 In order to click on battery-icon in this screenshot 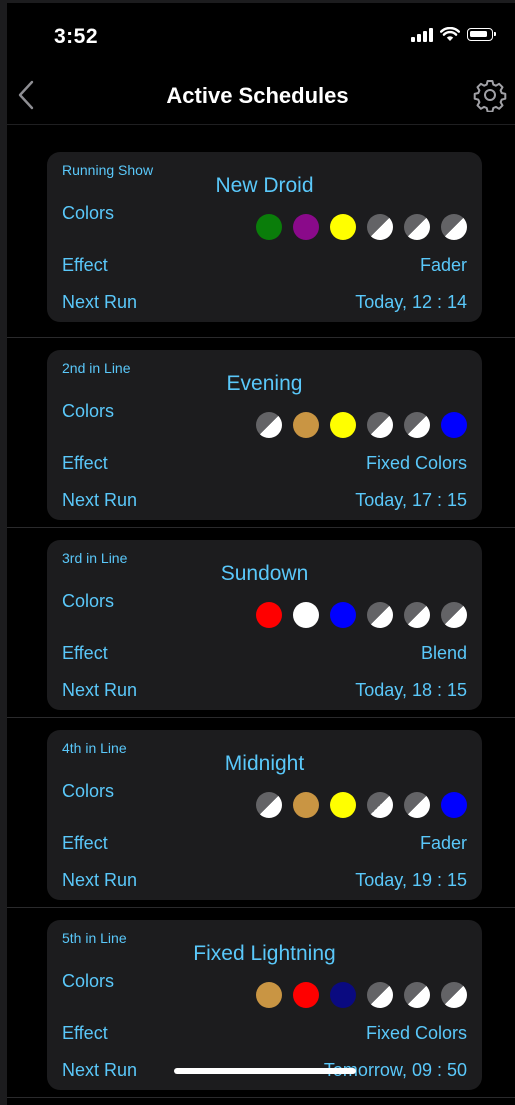, I will do `click(481, 34)`.